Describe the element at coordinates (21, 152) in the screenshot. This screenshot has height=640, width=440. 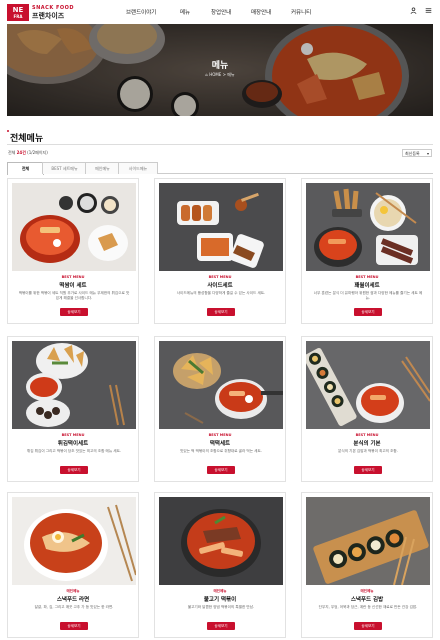
I see `result-count-number: 24건` at that location.